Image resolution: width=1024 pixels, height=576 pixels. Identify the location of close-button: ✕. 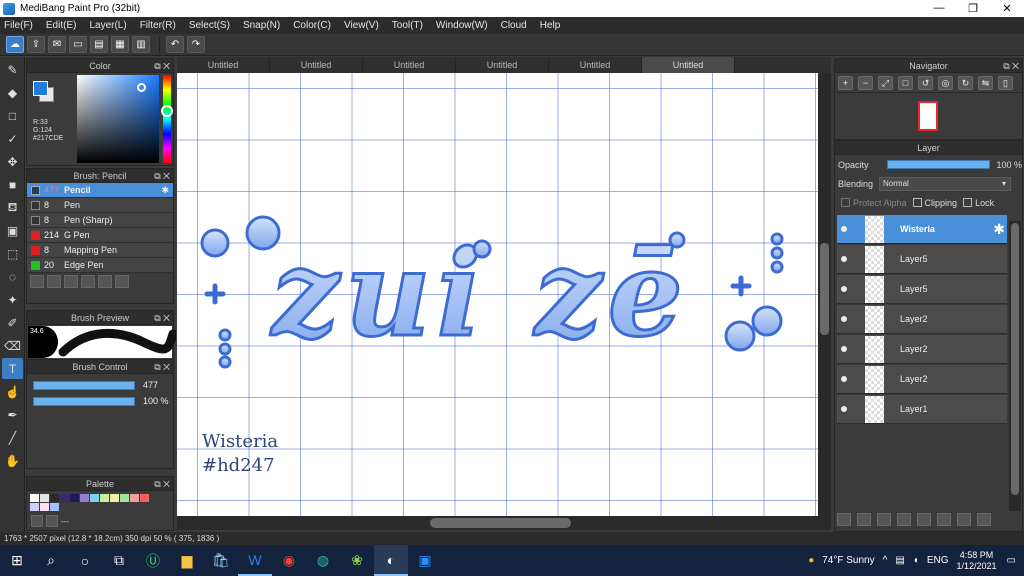
(1007, 8).